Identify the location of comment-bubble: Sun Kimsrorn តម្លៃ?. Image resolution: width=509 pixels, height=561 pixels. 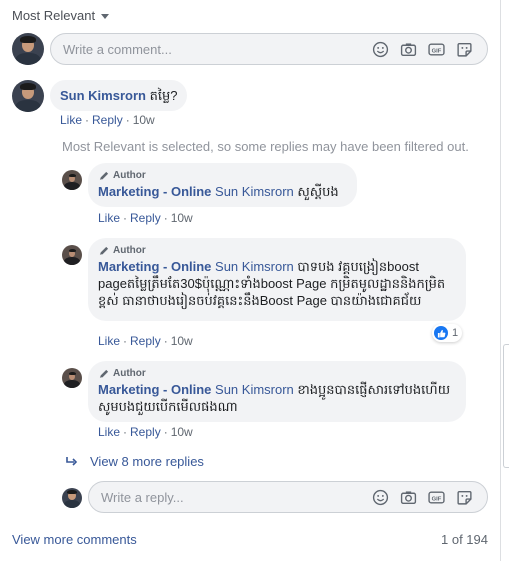
(119, 95).